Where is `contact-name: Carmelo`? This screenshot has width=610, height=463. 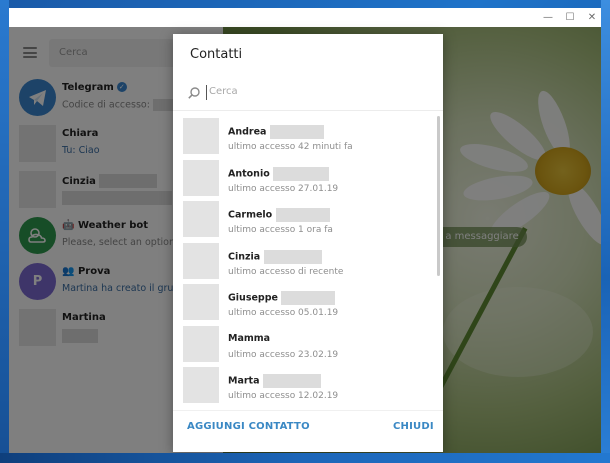
contact-name: Carmelo is located at coordinates (250, 215).